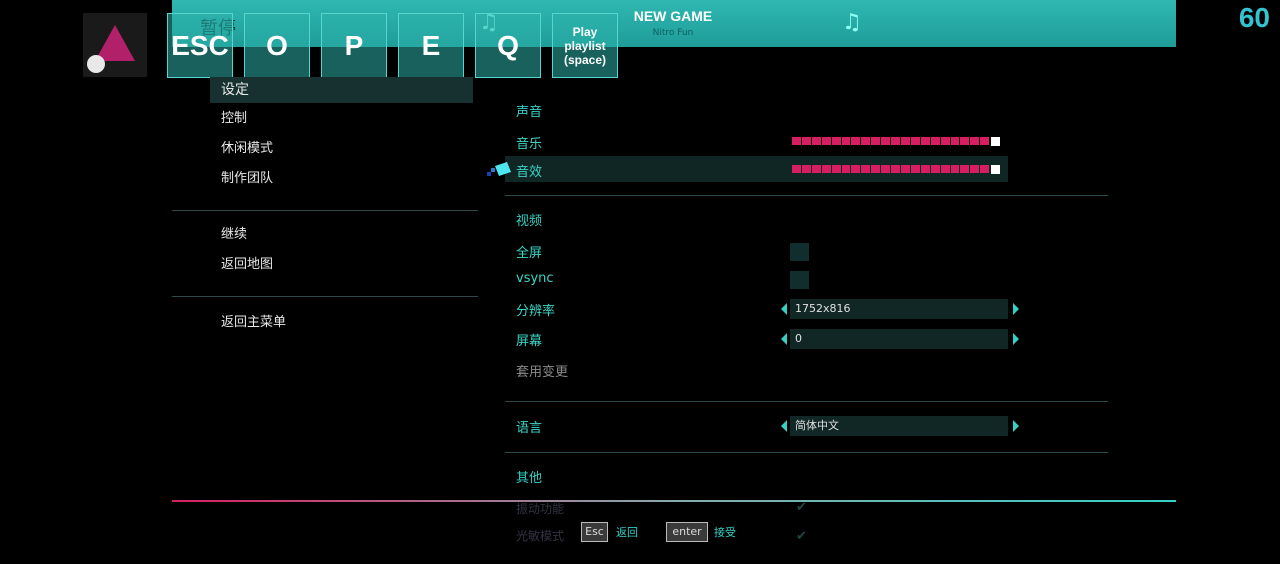 The height and width of the screenshot is (564, 1280). Describe the element at coordinates (529, 341) in the screenshot. I see `screen-label: 屏幕` at that location.